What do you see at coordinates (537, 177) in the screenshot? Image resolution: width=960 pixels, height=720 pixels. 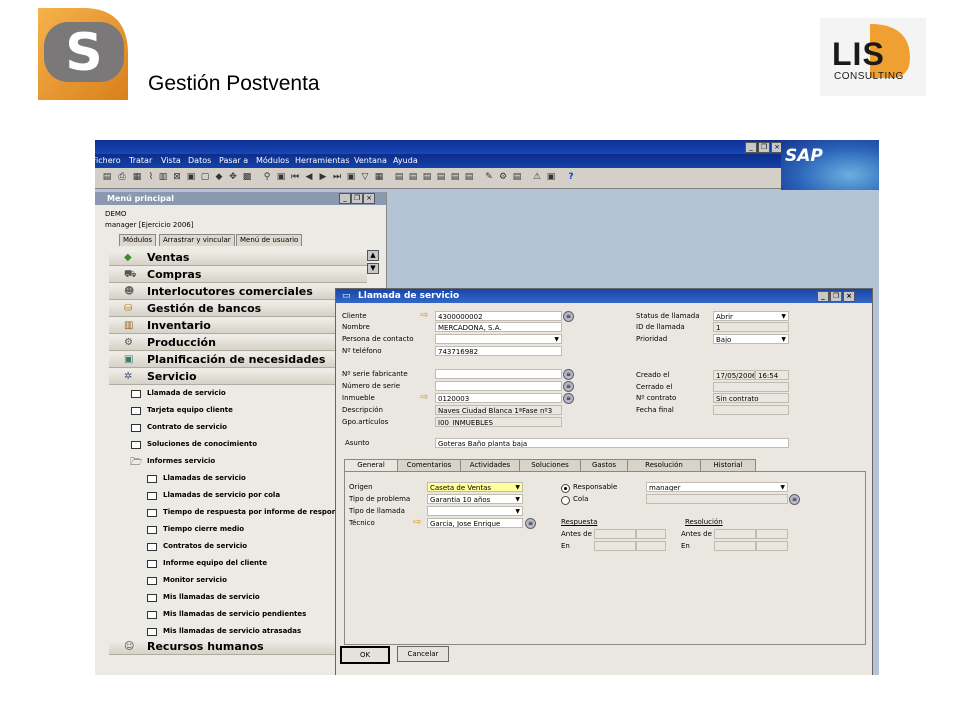 I see `warning-icon: ⚠` at bounding box center [537, 177].